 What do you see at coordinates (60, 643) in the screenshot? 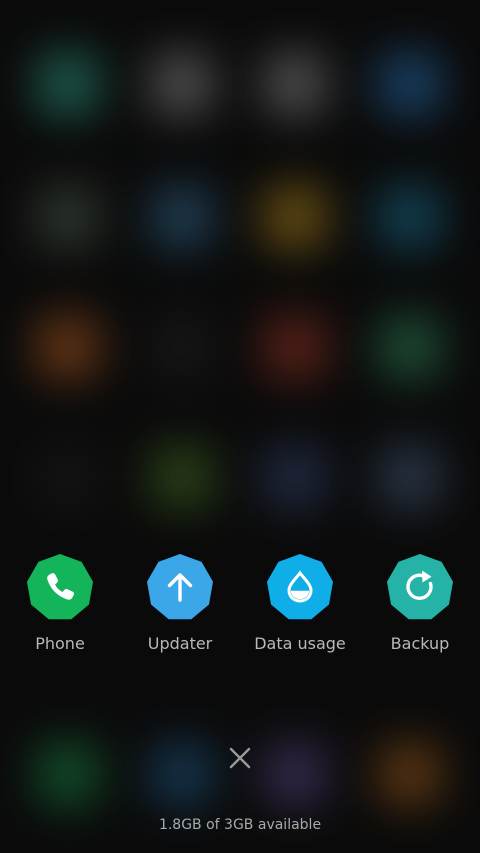
I see `app-label: Phone` at bounding box center [60, 643].